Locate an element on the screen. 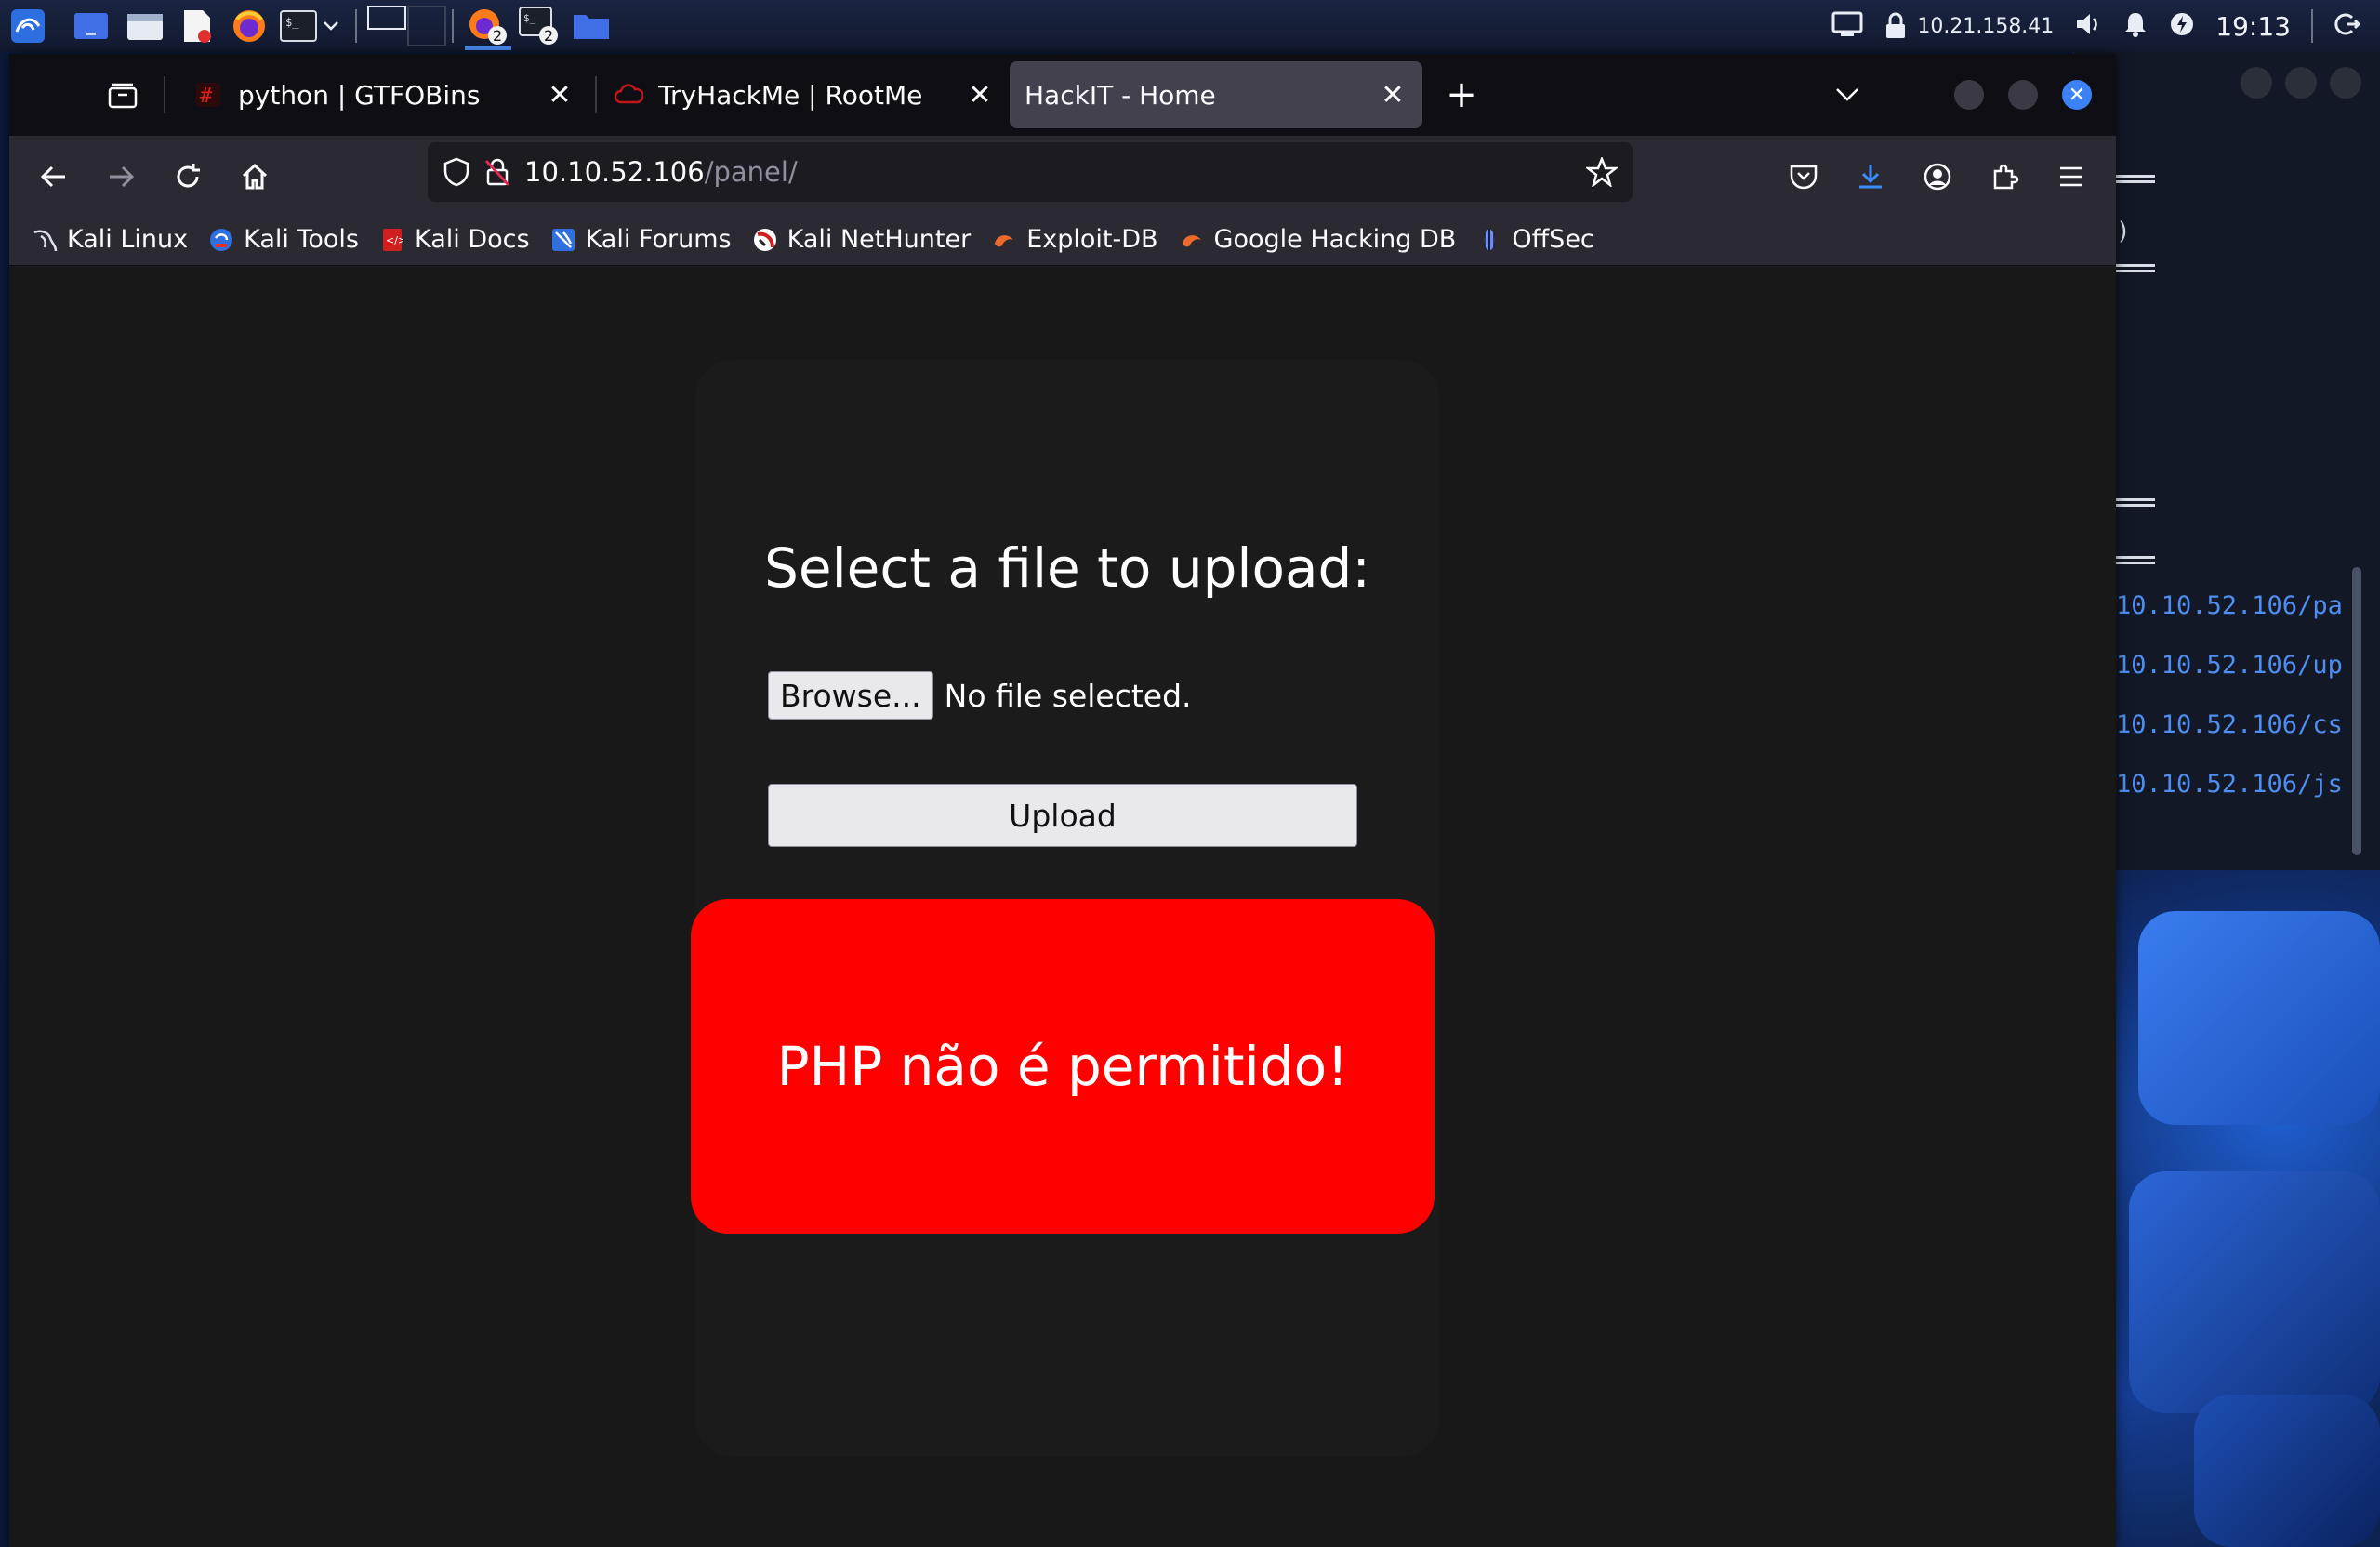 This screenshot has height=1547, width=2380. bookmark-label: Kali Linux is located at coordinates (128, 239).